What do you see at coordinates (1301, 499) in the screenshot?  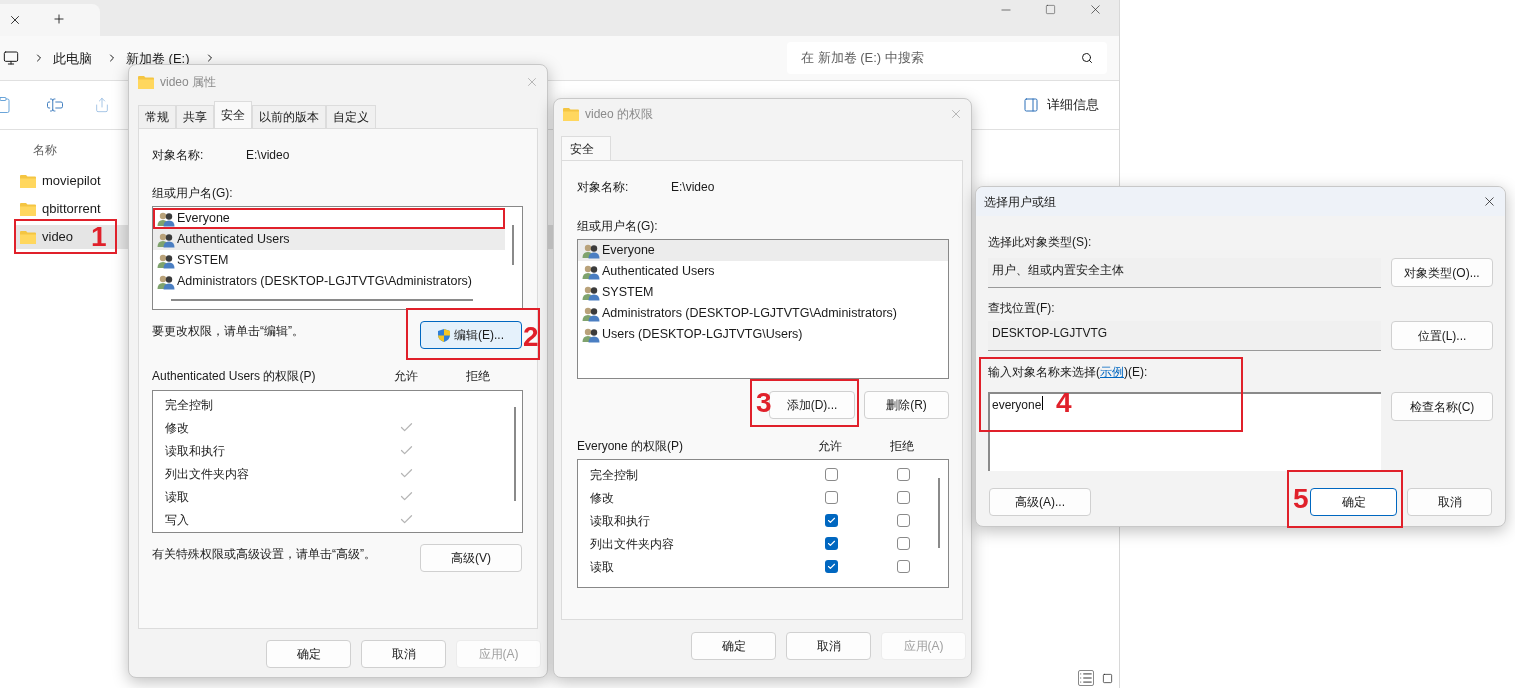 I see `annotation-number: 5` at bounding box center [1301, 499].